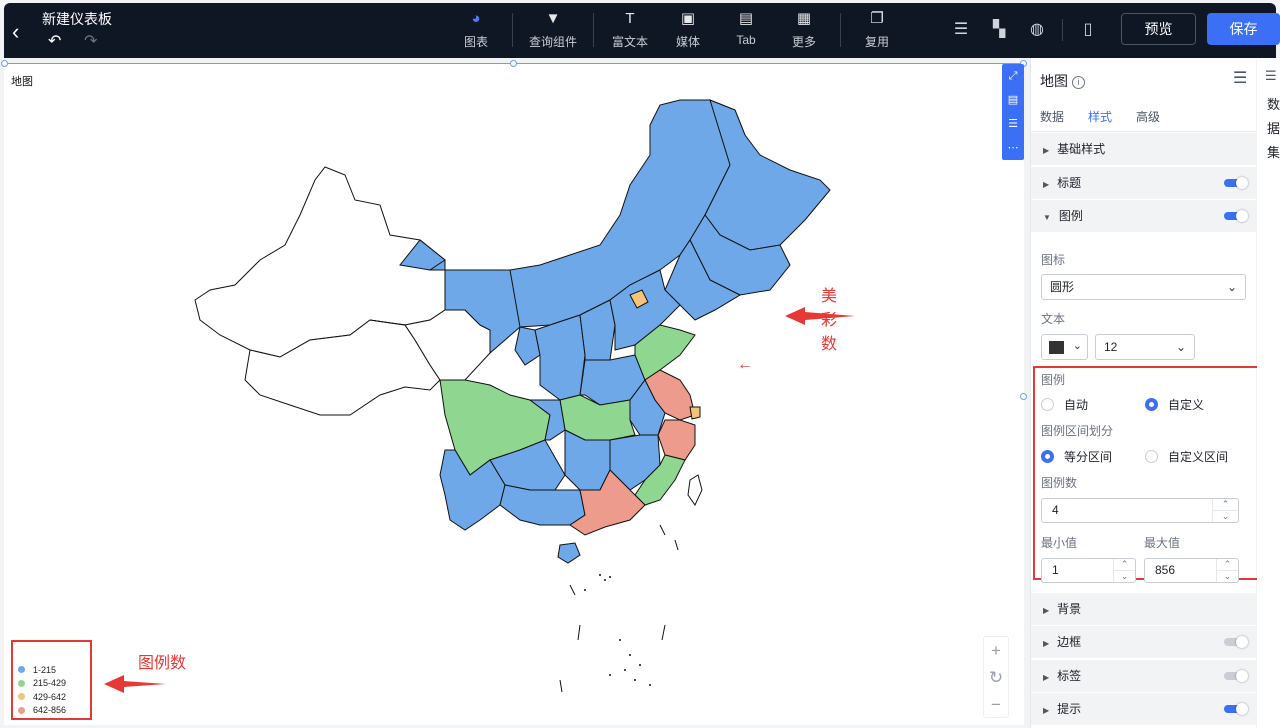 The image size is (1280, 728). What do you see at coordinates (1143, 608) in the screenshot?
I see `section-background: ▶ 背景` at bounding box center [1143, 608].